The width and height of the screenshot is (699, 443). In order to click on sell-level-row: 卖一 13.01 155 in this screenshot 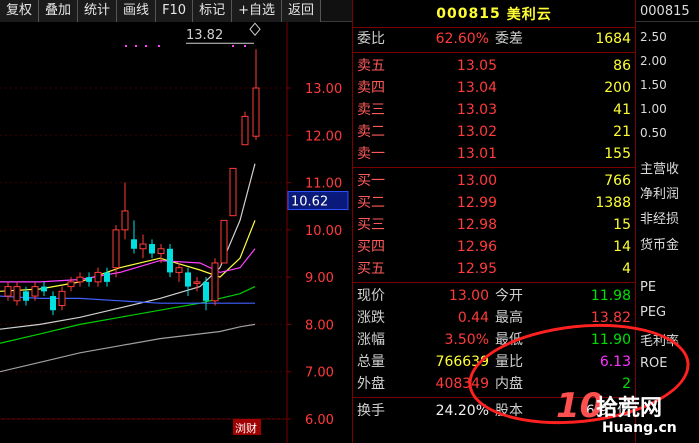, I will do `click(494, 154)`.